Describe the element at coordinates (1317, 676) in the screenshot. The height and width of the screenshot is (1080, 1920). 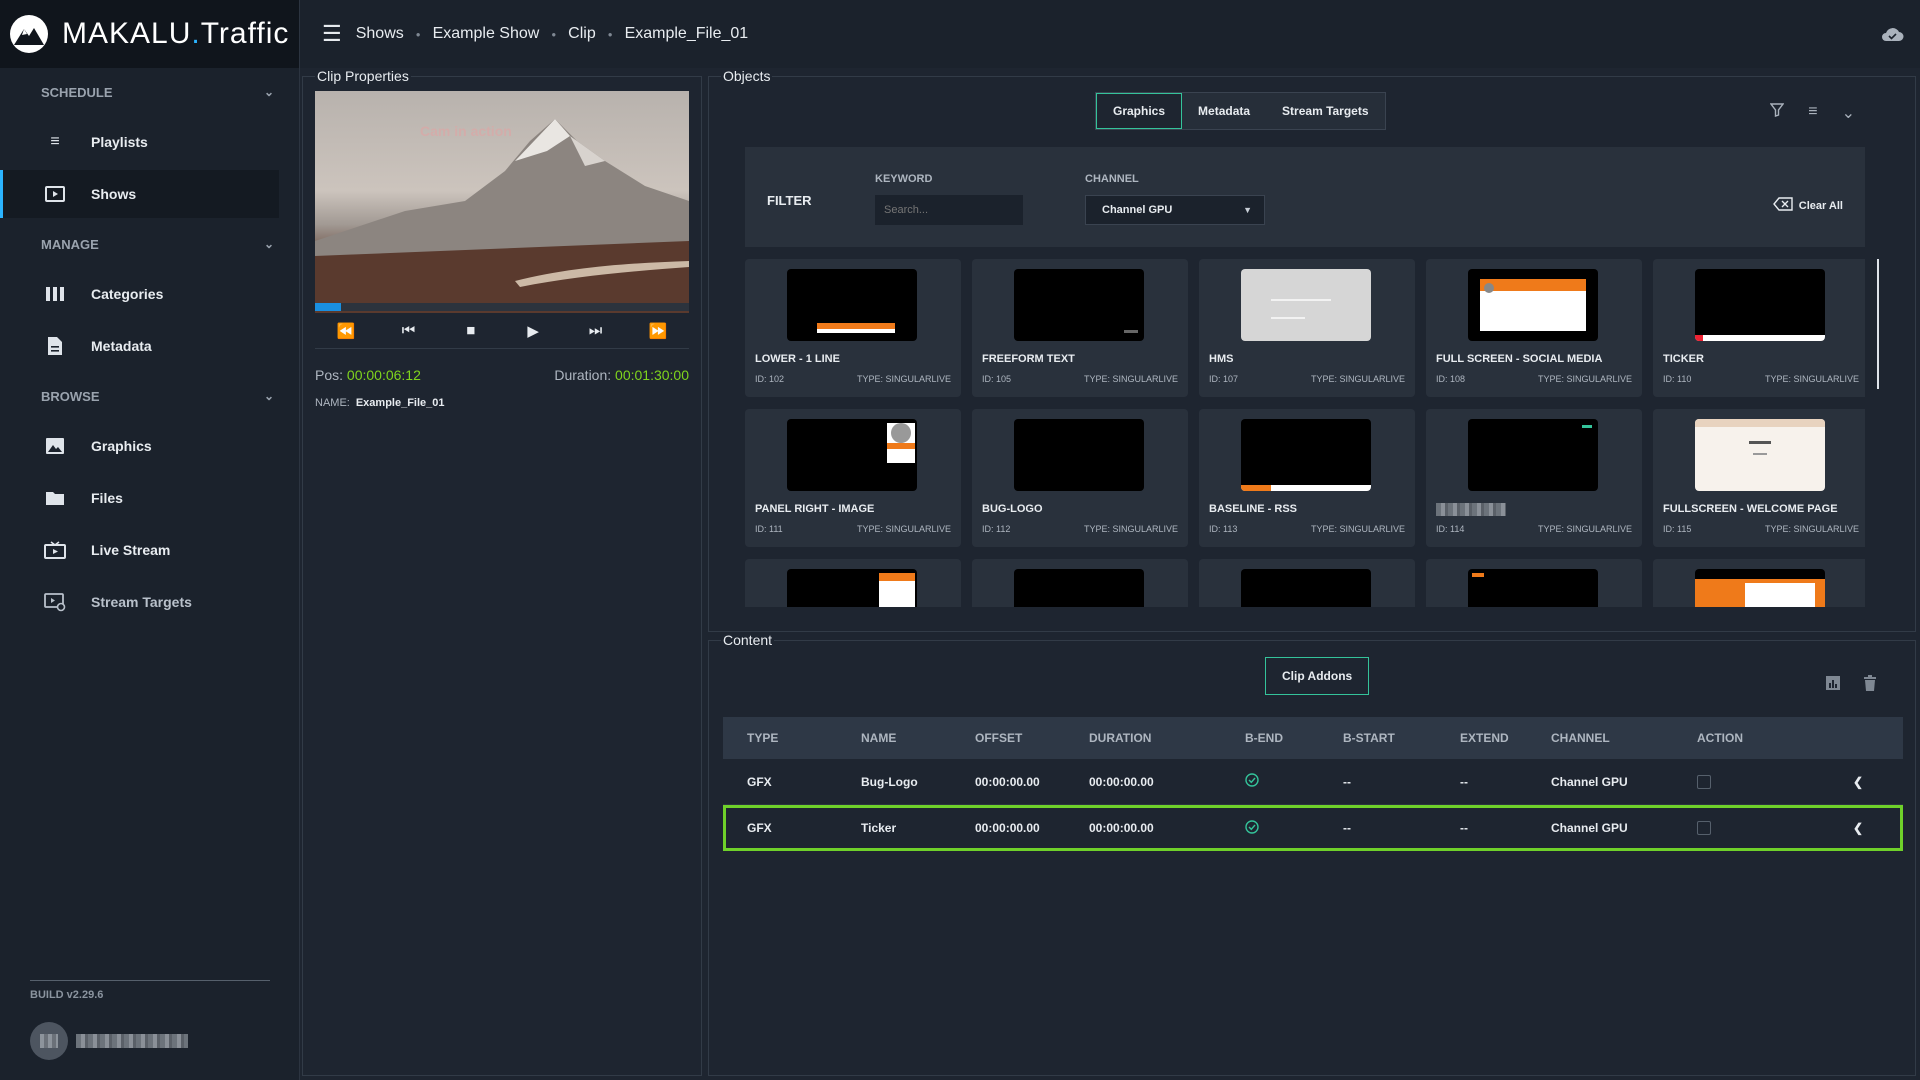
I see `clip-addons-button: Clip Addons` at that location.